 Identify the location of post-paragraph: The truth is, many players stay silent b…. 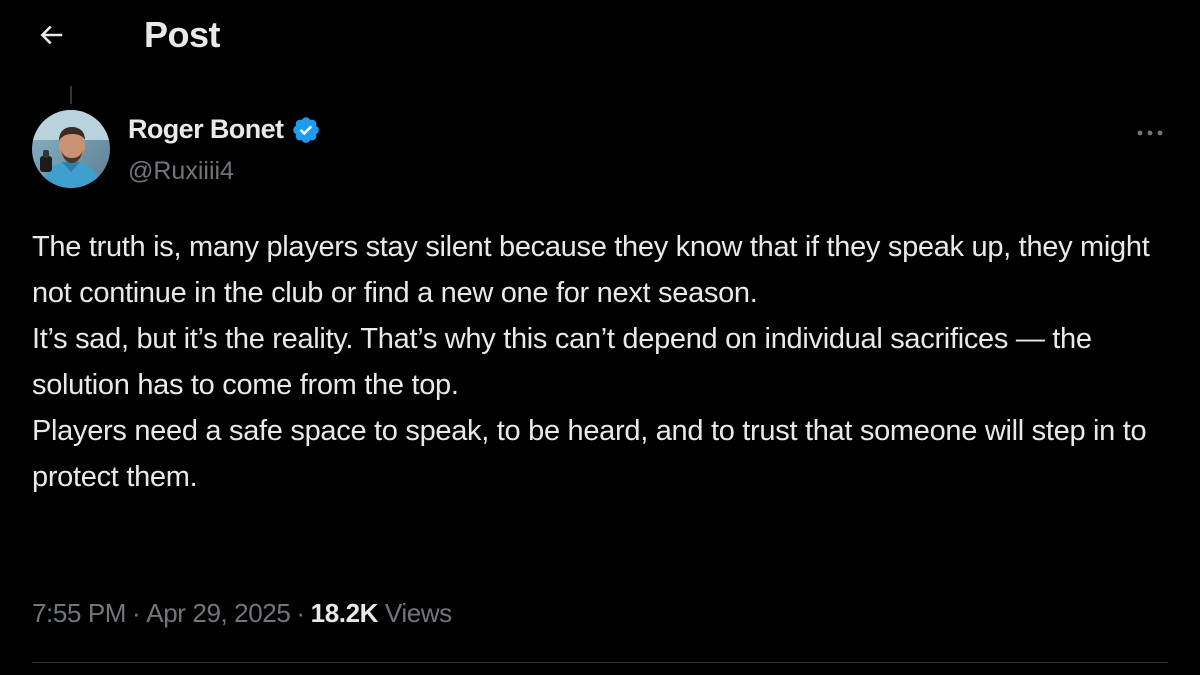
(591, 270).